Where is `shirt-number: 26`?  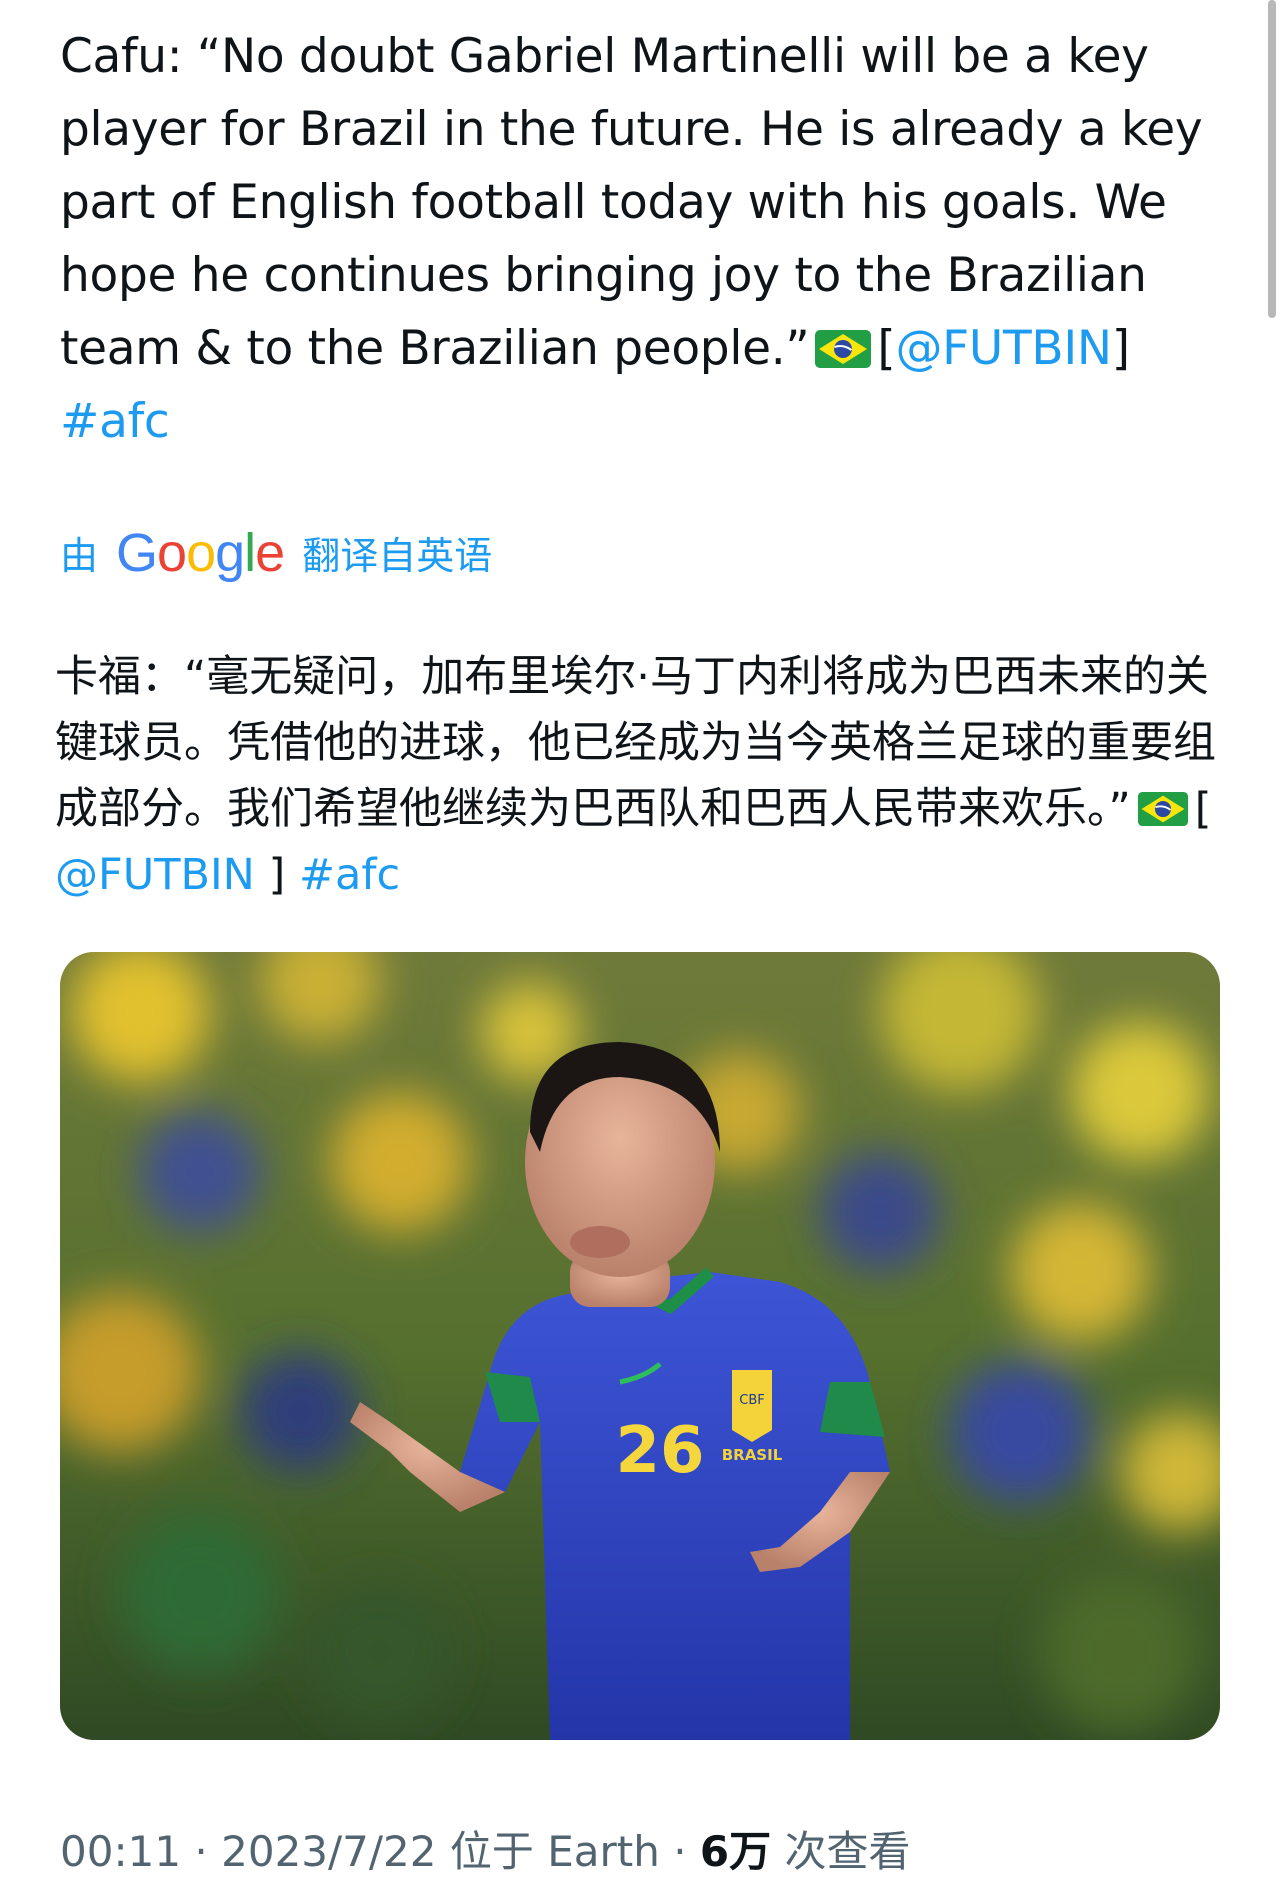
shirt-number: 26 is located at coordinates (659, 1451).